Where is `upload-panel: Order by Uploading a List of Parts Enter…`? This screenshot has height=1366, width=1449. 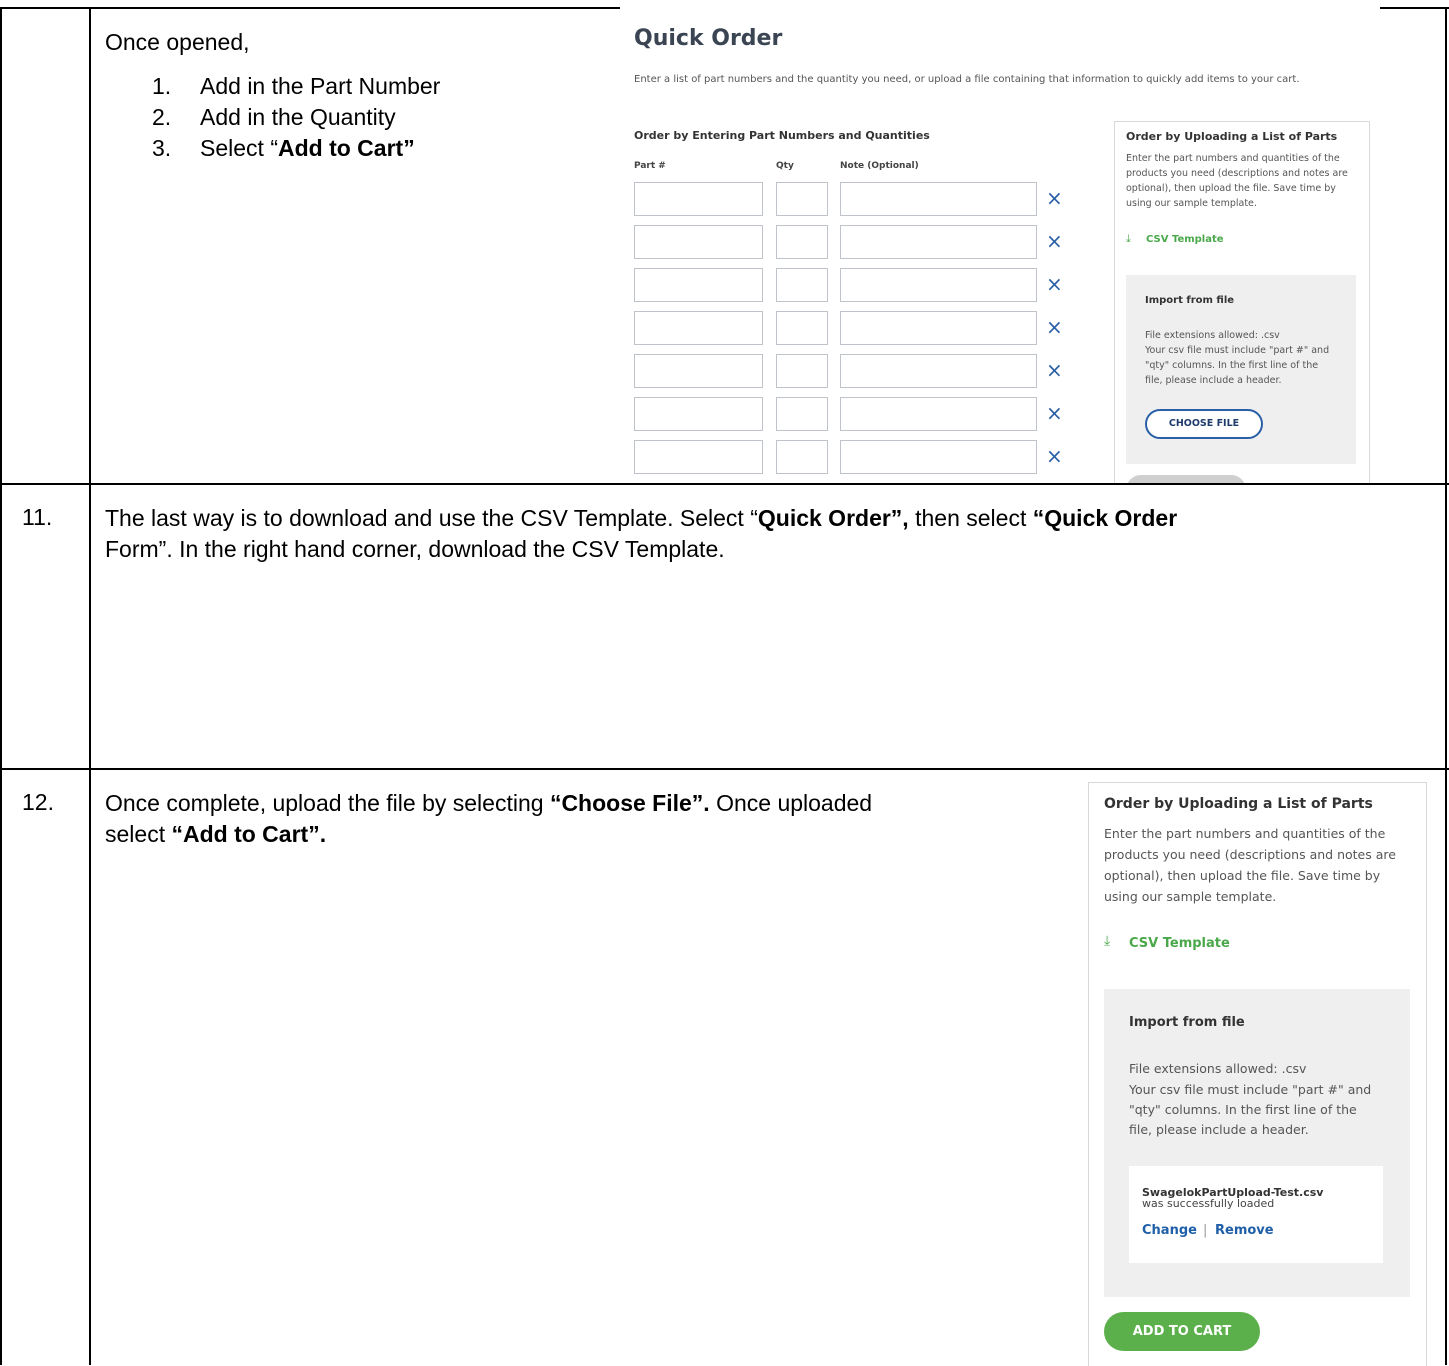 upload-panel: Order by Uploading a List of Parts Enter… is located at coordinates (1242, 302).